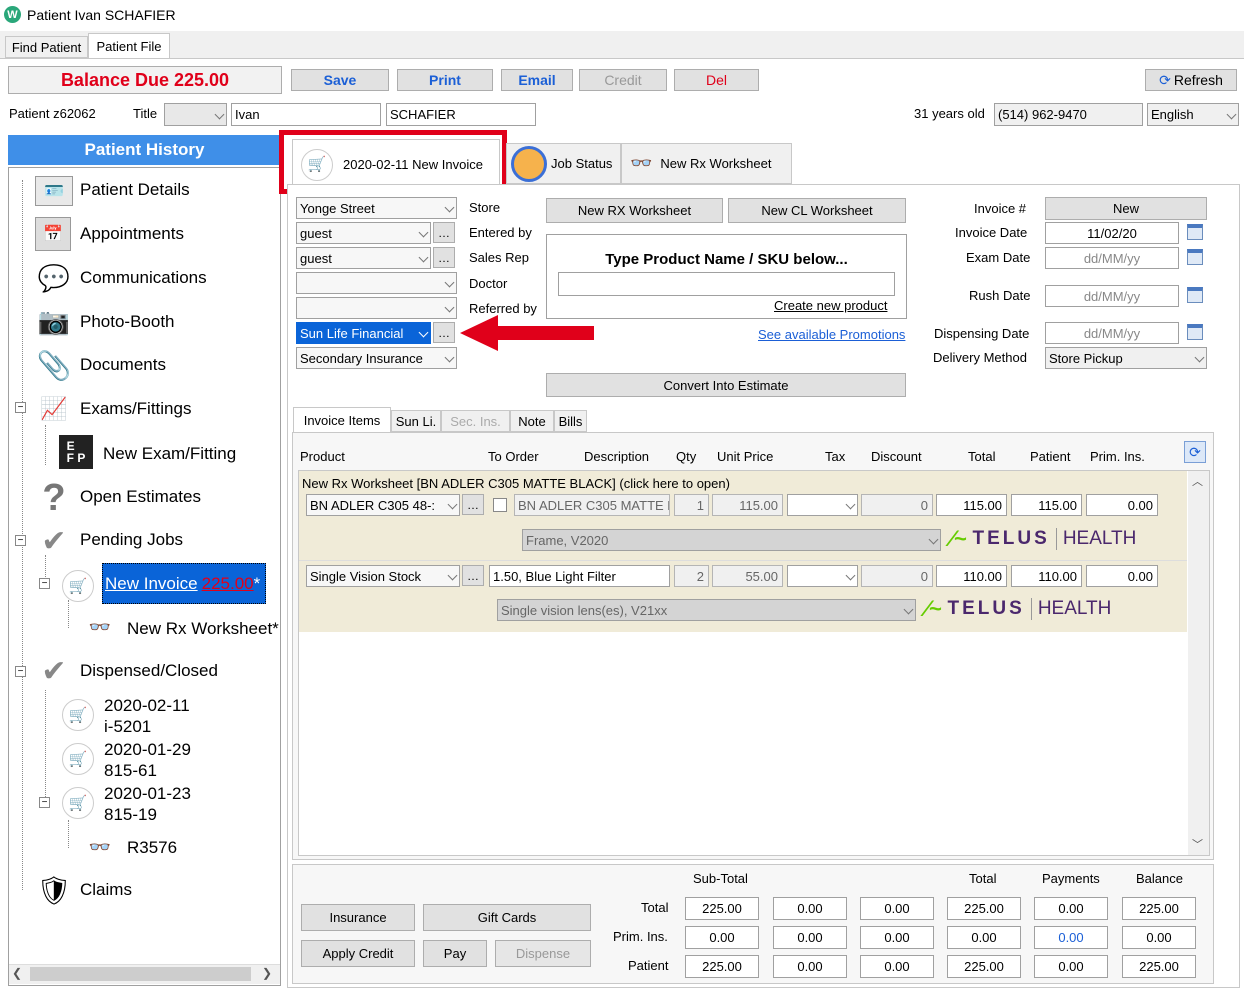 Image resolution: width=1244 pixels, height=993 pixels. What do you see at coordinates (1068, 114) in the screenshot?
I see `phone-field: (514) 962-9470` at bounding box center [1068, 114].